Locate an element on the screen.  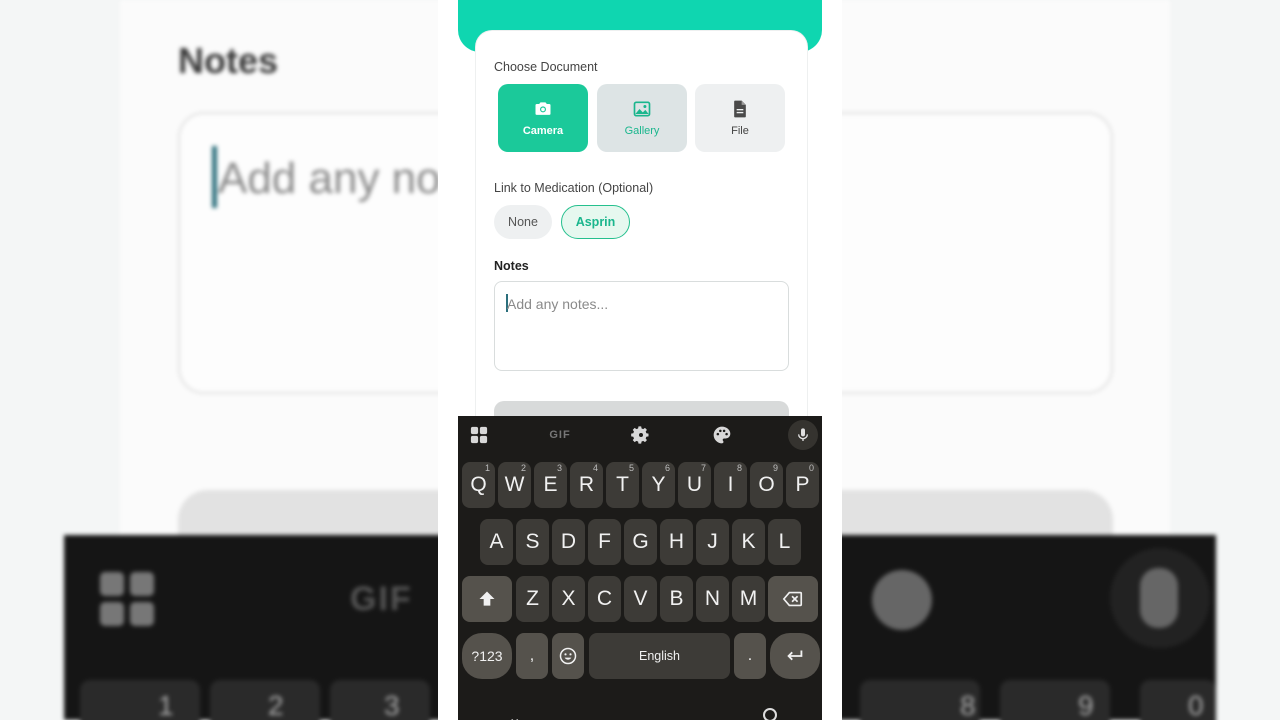
key: R4 is located at coordinates (586, 485).